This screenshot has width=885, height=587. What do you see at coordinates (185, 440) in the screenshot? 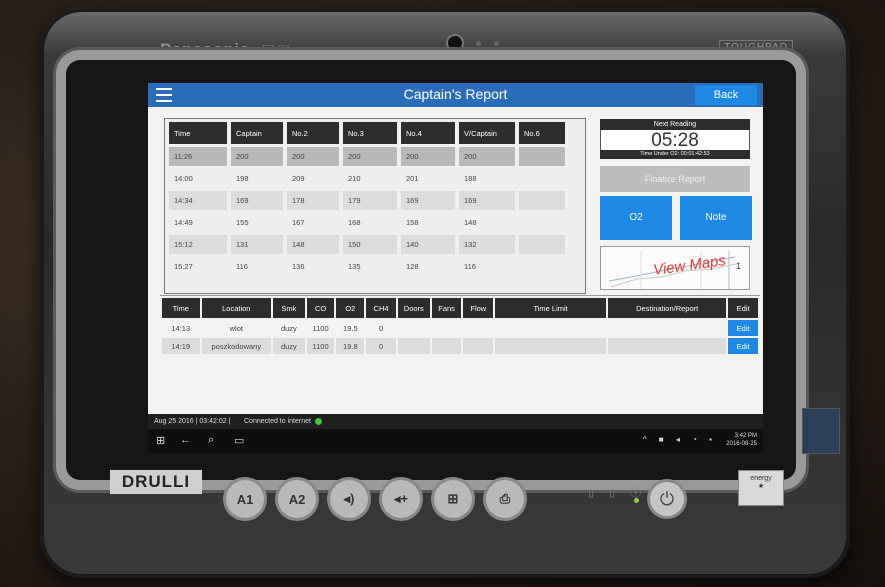
I see `back-arrow-icon: ←` at bounding box center [185, 440].